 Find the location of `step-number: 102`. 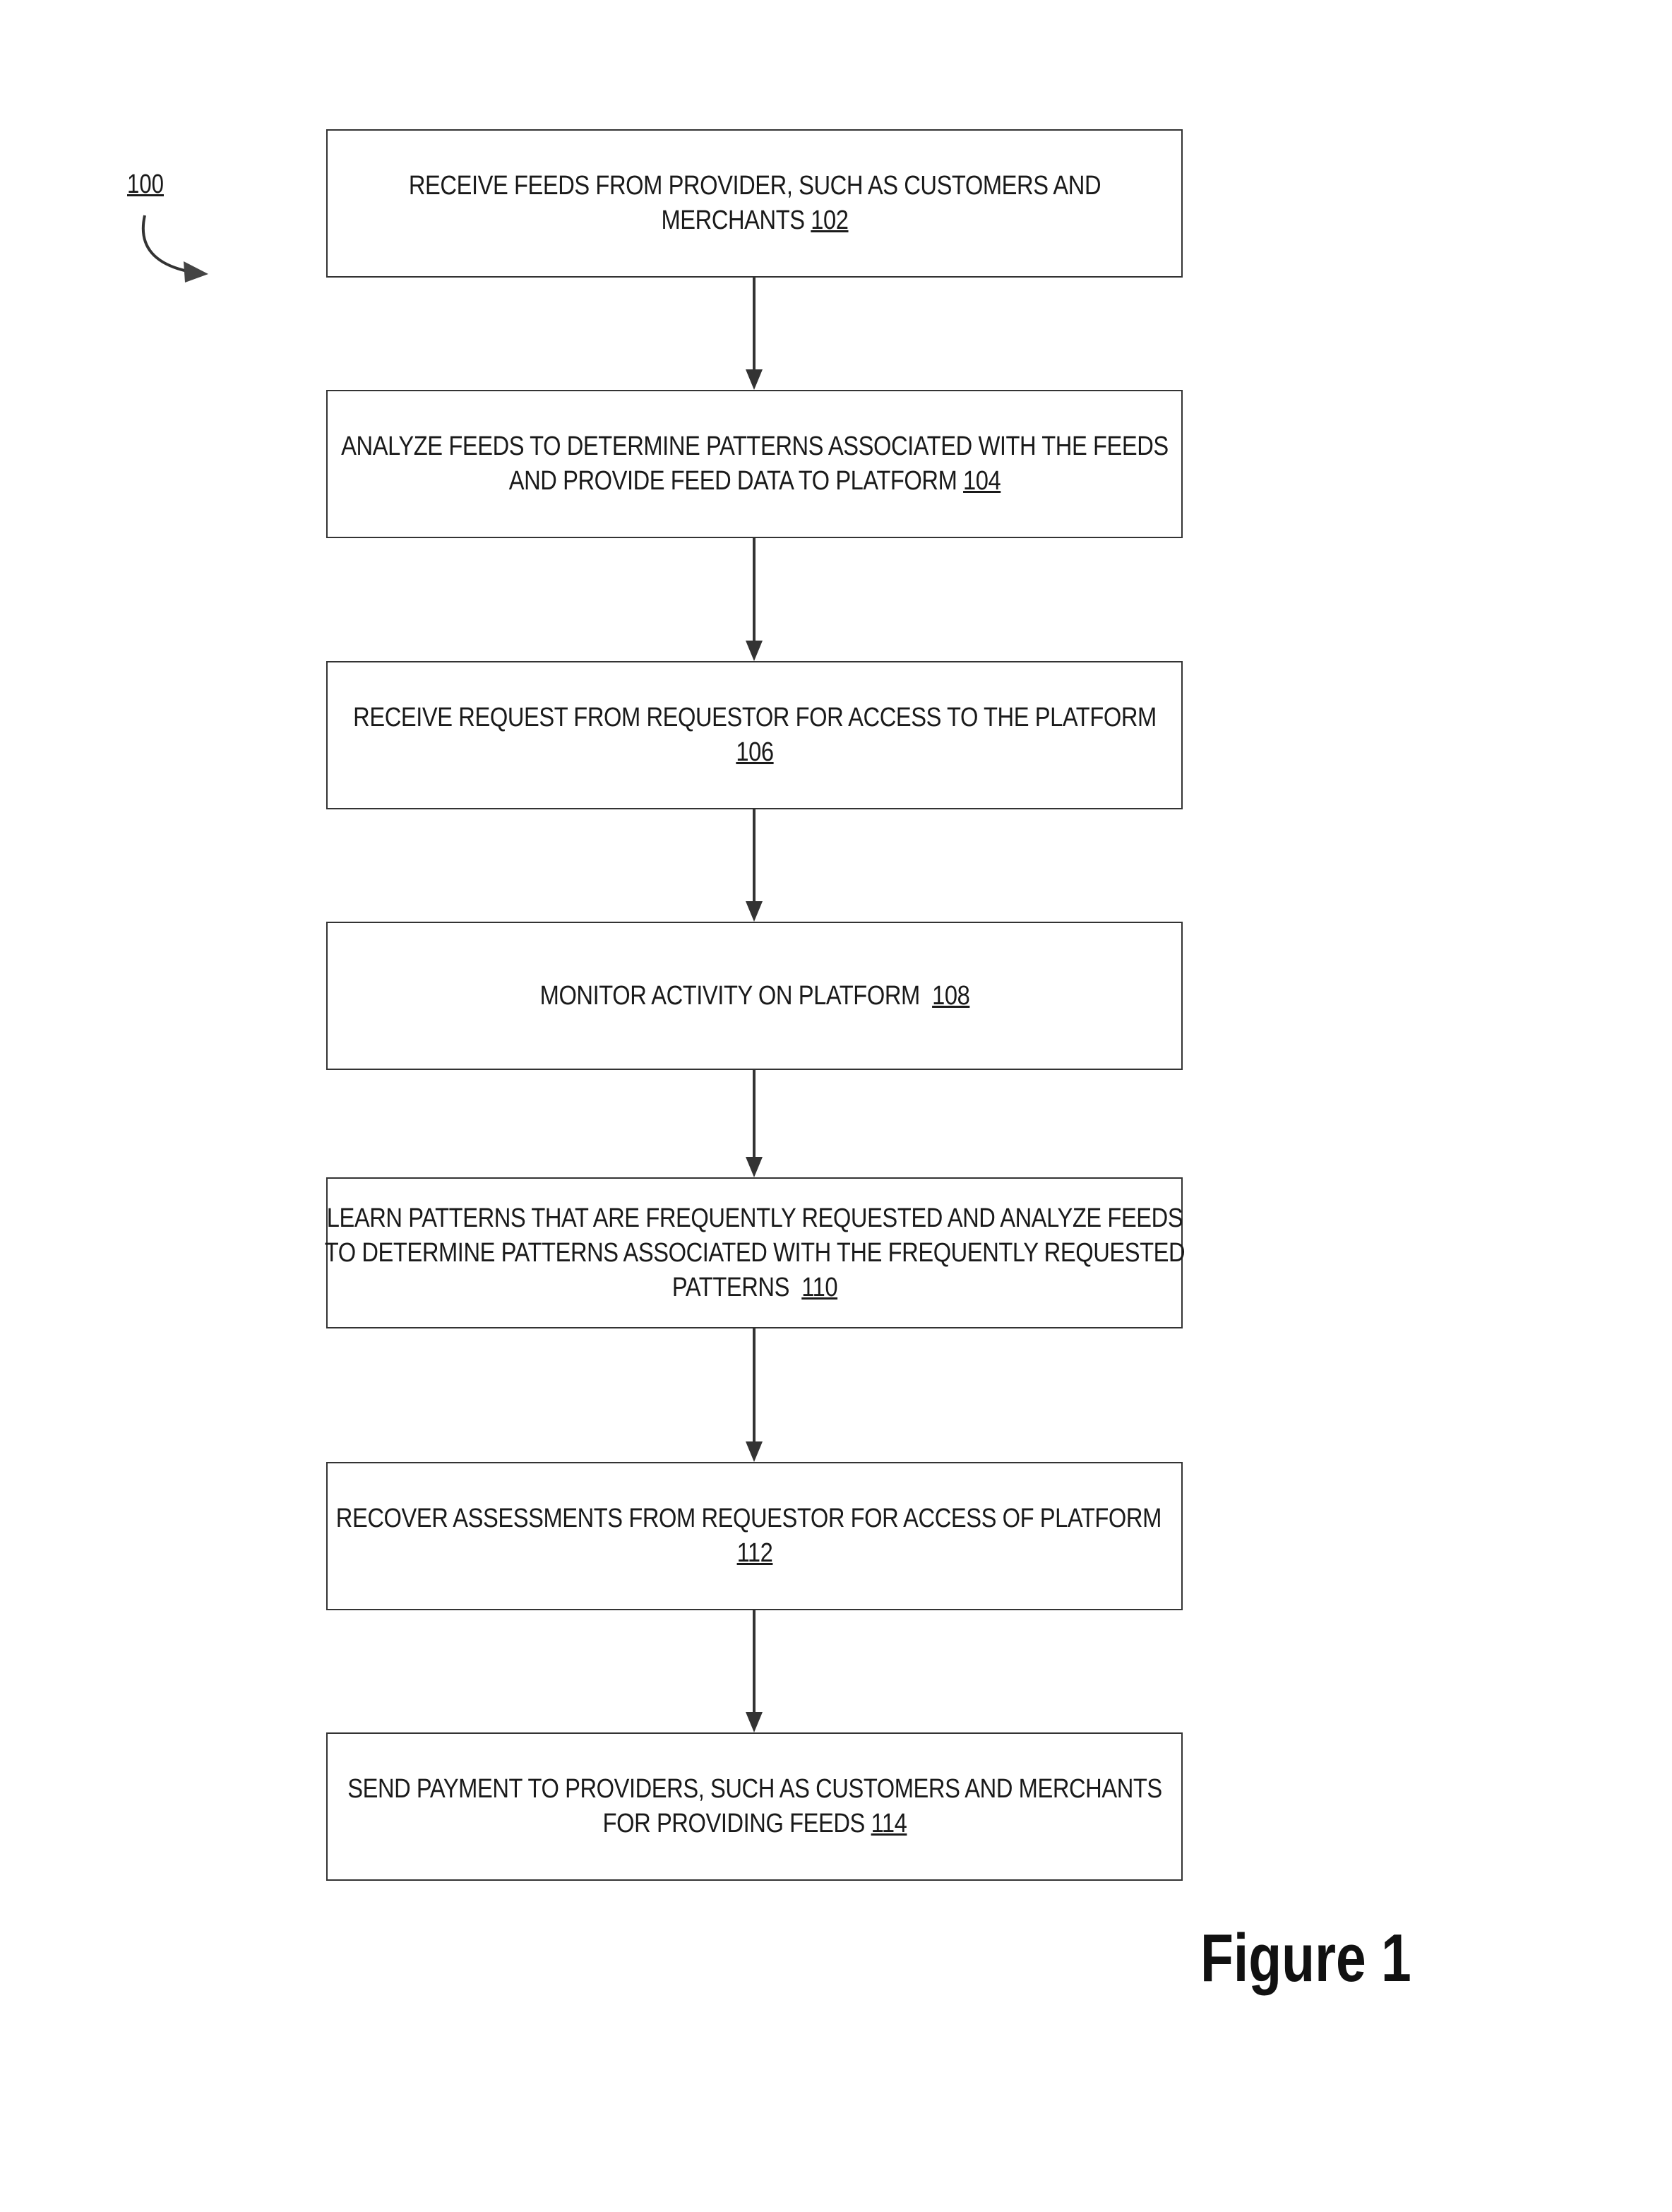

step-number: 102 is located at coordinates (829, 220).